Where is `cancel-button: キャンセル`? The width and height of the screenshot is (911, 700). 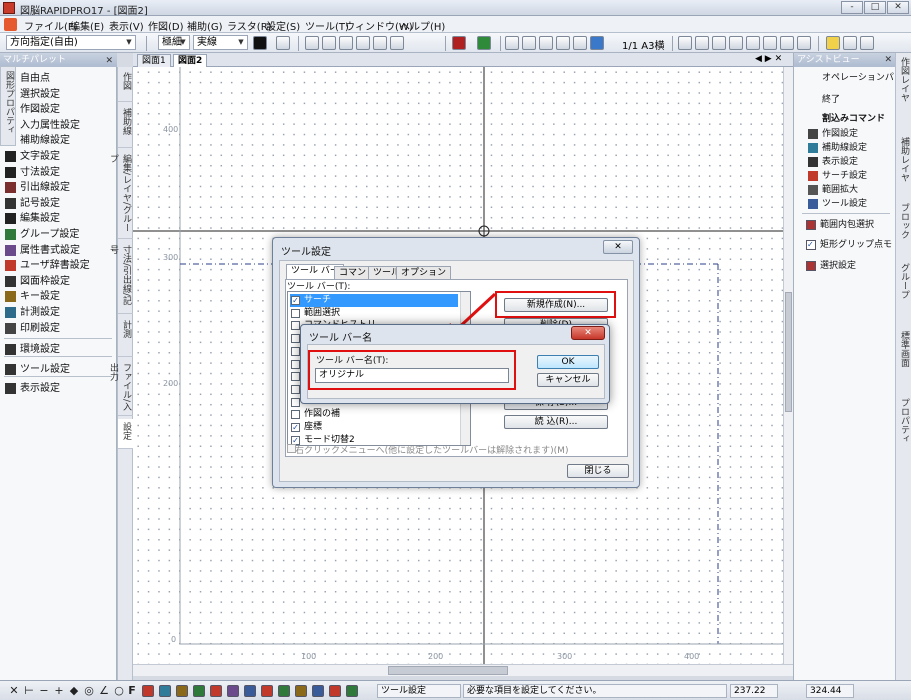
cancel-button: キャンセル is located at coordinates (568, 380).